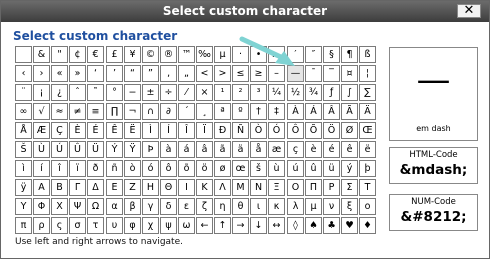 Image resolution: width=490 pixels, height=259 pixels. Describe the element at coordinates (240, 111) in the screenshot. I see `char-cell: º` at that location.